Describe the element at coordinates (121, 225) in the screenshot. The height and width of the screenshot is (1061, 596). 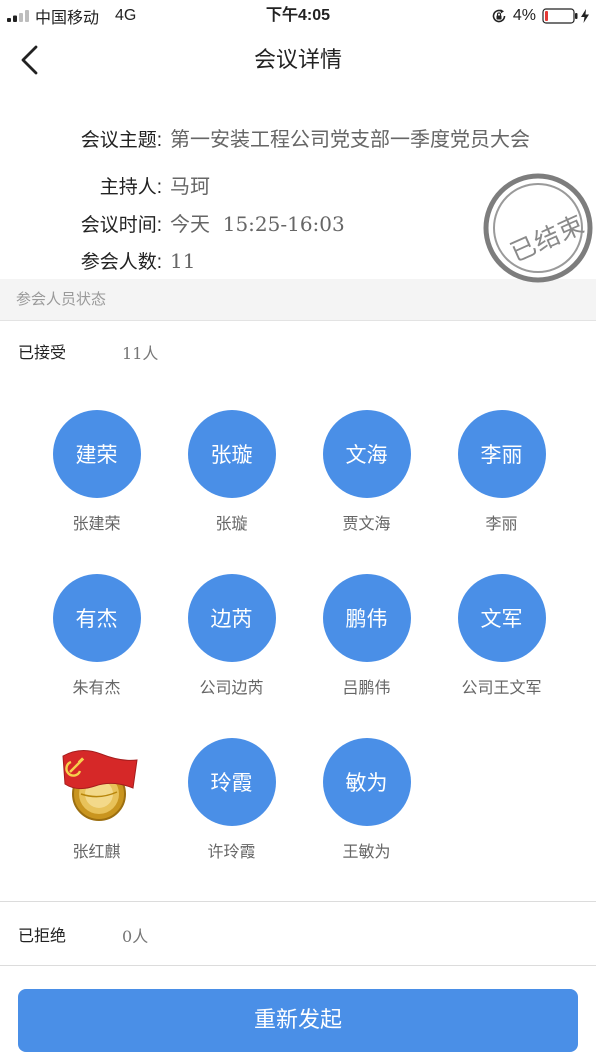
I see `meeting-time-label: 会议时间:` at that location.